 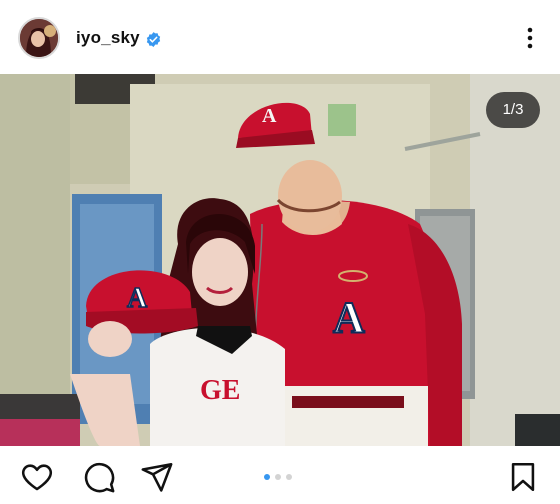 What do you see at coordinates (108, 38) in the screenshot?
I see `username: iyo_sky` at bounding box center [108, 38].